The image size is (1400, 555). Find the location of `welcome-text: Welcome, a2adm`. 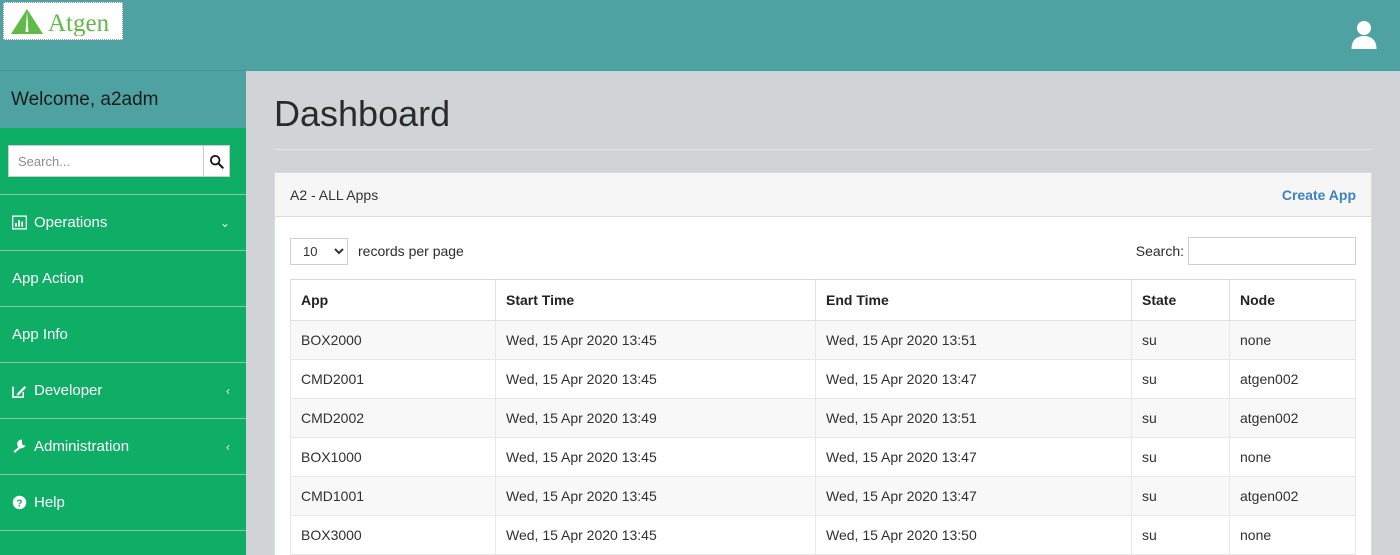

welcome-text: Welcome, a2adm is located at coordinates (85, 99).